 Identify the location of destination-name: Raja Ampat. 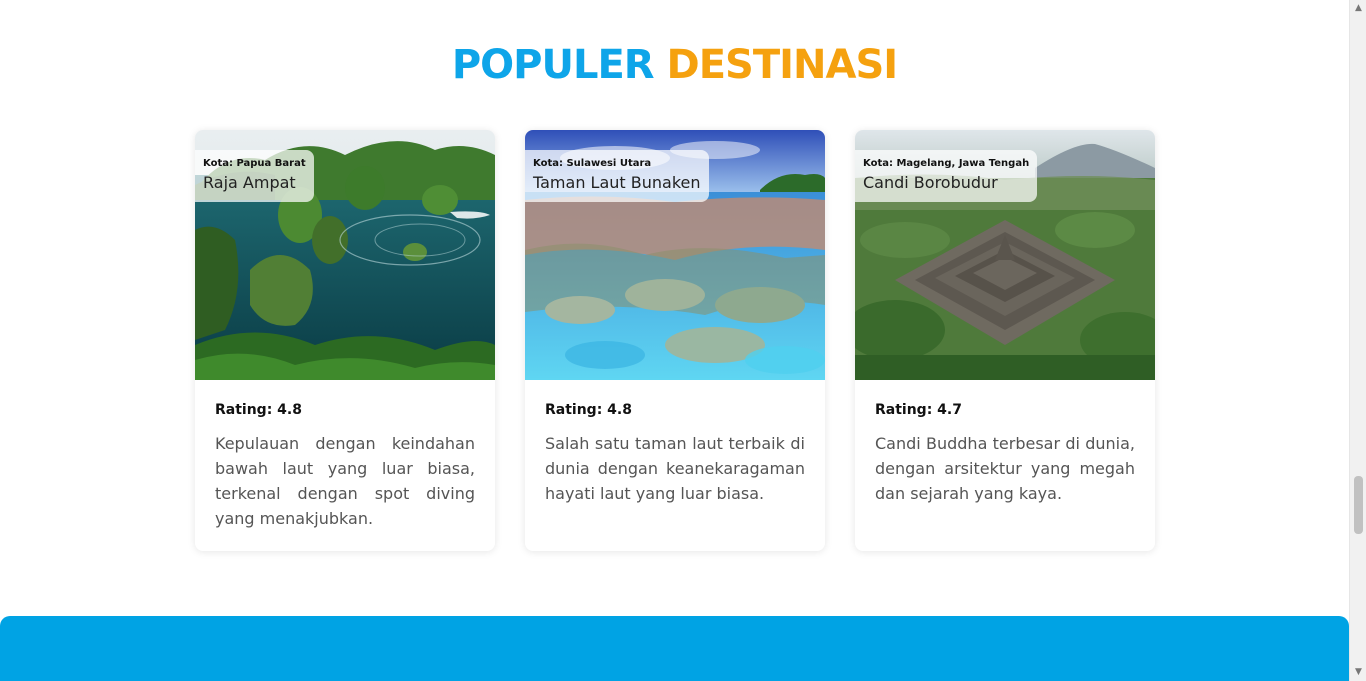
(249, 182).